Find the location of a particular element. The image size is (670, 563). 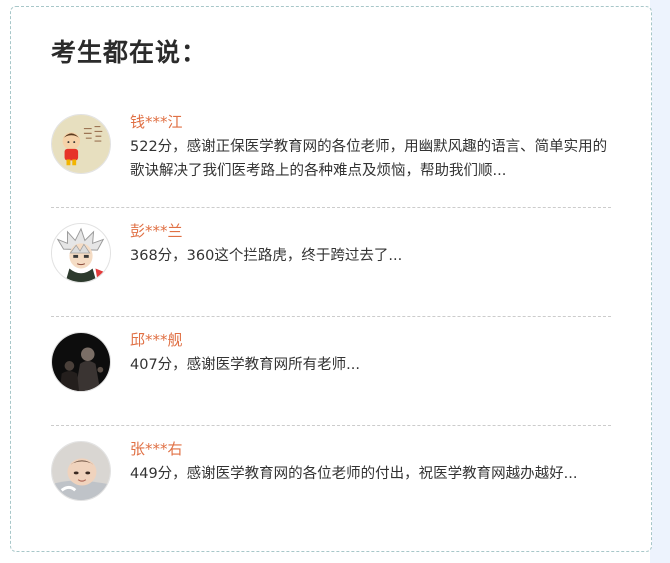

baby-photo-avatar-image is located at coordinates (81, 471).